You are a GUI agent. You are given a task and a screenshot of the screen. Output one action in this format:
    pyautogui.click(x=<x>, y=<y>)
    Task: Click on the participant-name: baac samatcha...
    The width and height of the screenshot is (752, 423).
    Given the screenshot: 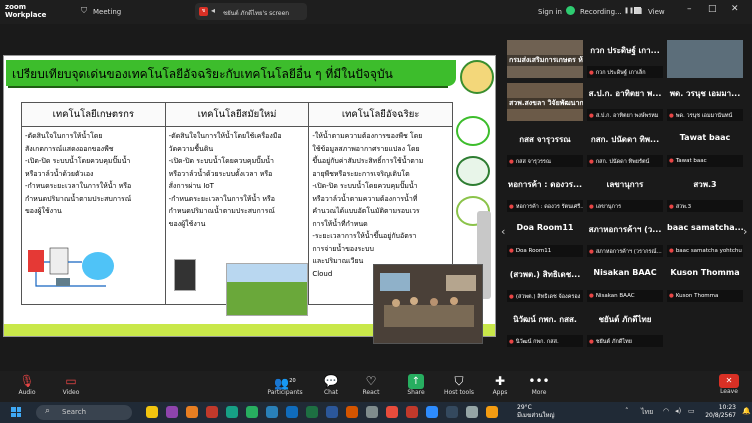 What is the action you would take?
    pyautogui.click(x=705, y=227)
    